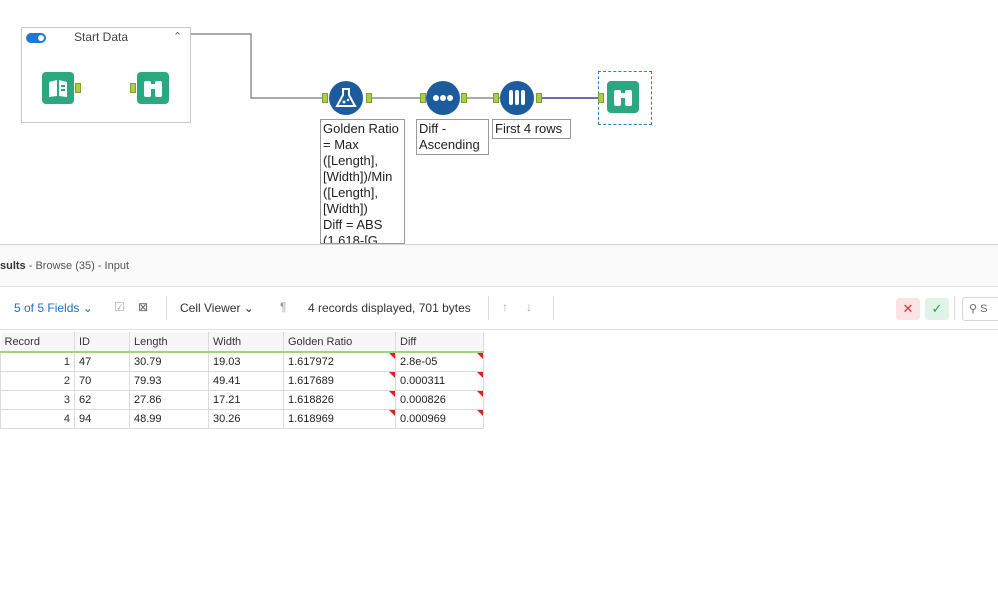 This screenshot has width=998, height=592. What do you see at coordinates (439, 342) in the screenshot?
I see `column-header: Diff` at bounding box center [439, 342].